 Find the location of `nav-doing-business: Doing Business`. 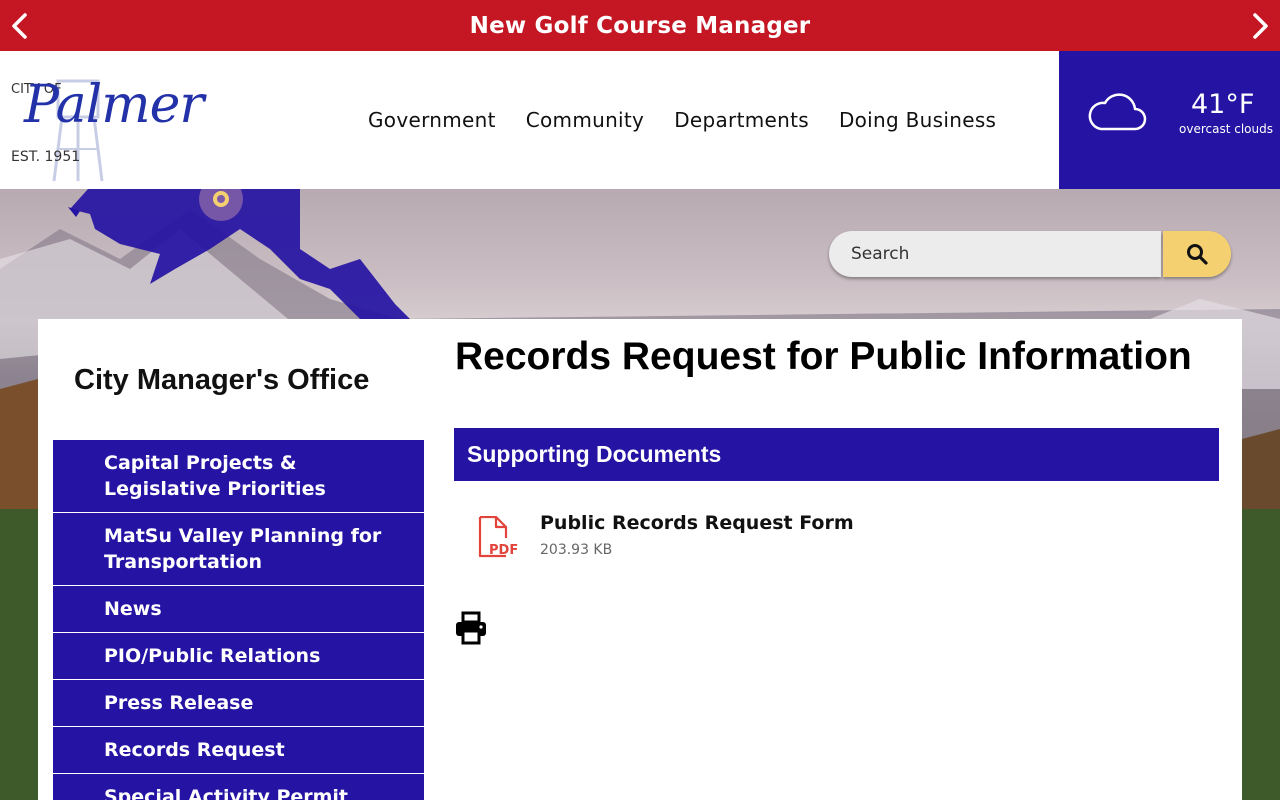

nav-doing-business: Doing Business is located at coordinates (917, 120).